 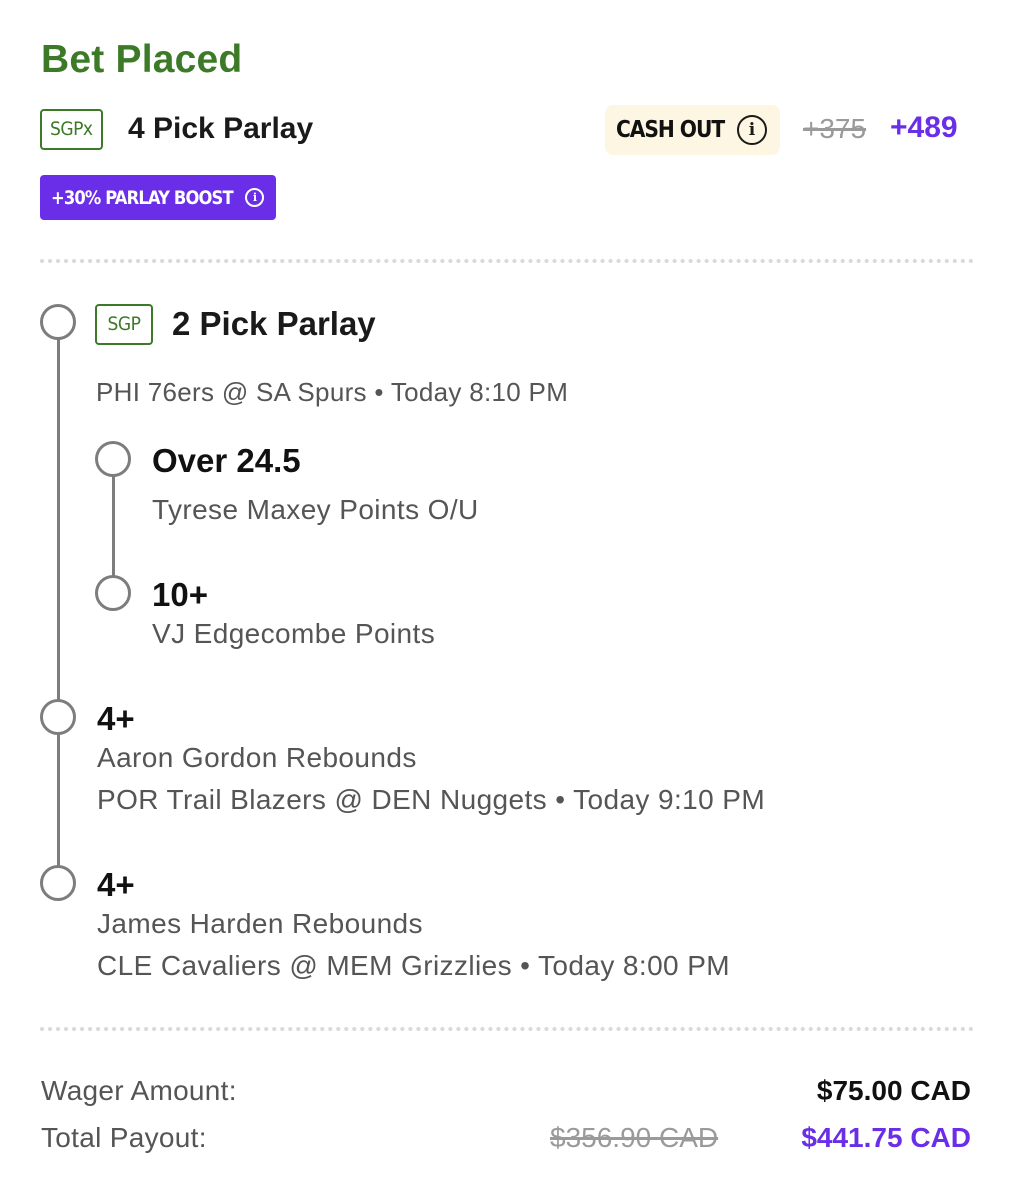 I want to click on sgp-title: 2 Pick Parlay, so click(x=274, y=323).